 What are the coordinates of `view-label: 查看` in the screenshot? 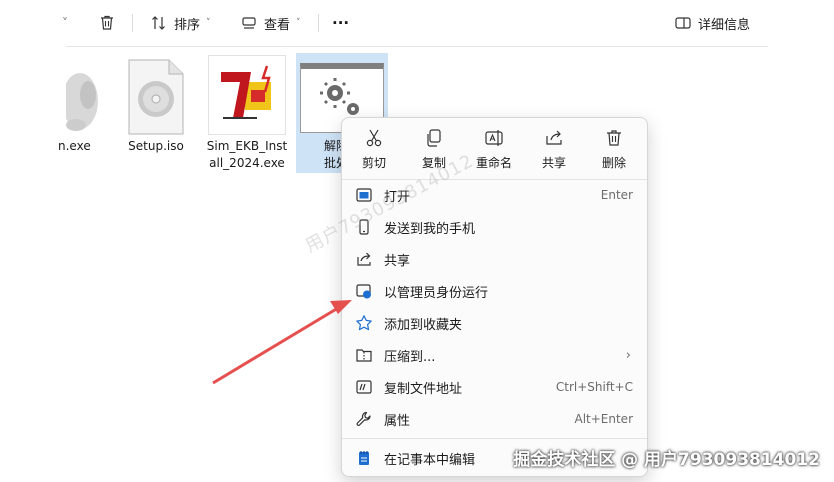 It's located at (277, 25).